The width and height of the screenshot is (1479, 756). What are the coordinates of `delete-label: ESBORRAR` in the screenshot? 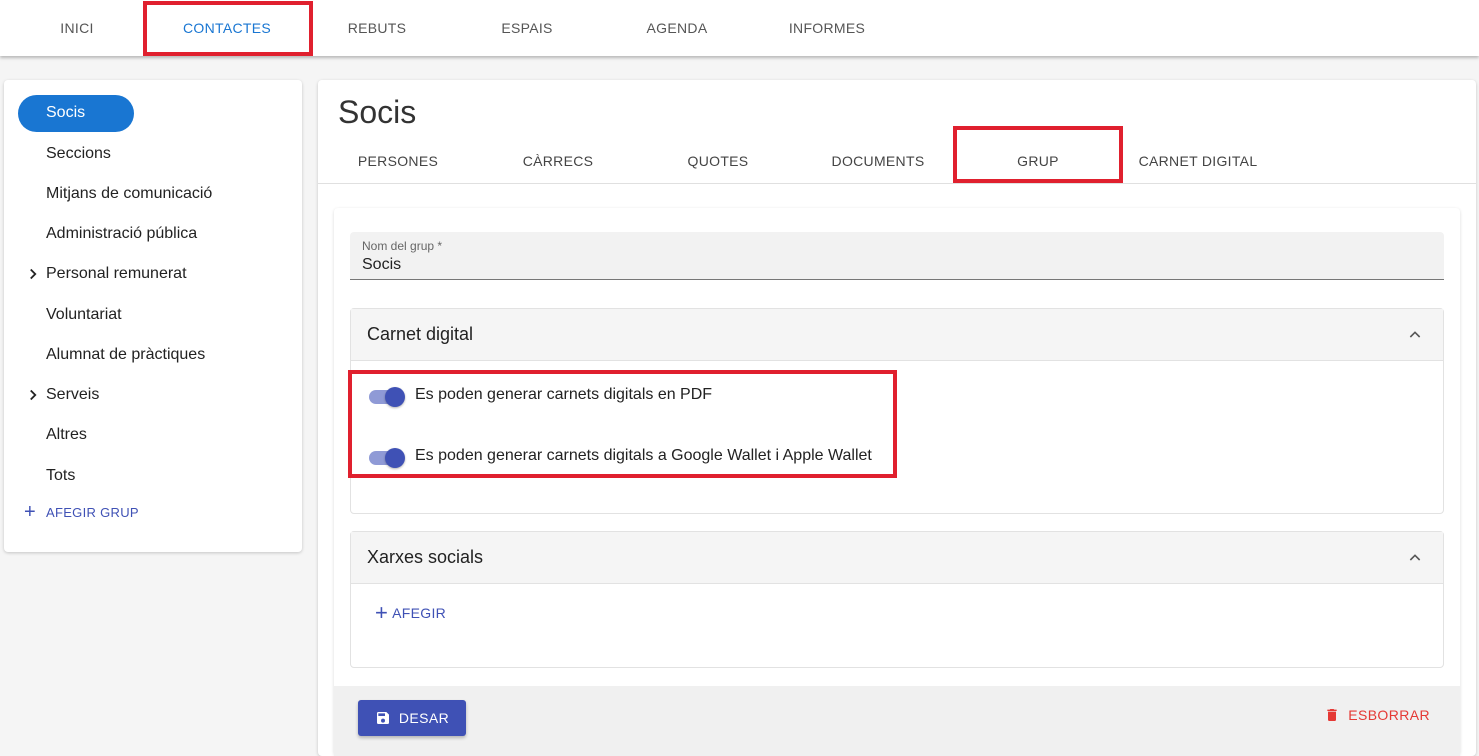 It's located at (1389, 715).